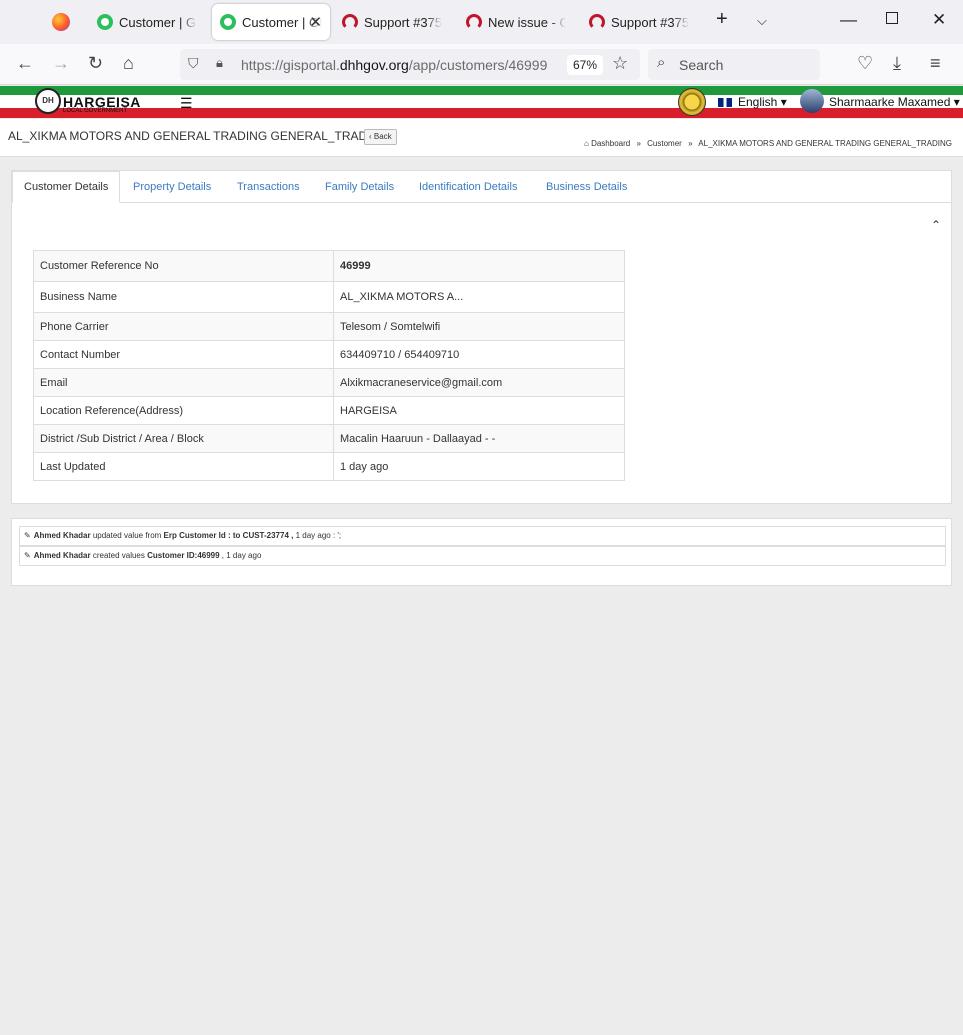  Describe the element at coordinates (329, 382) in the screenshot. I see `table-row: Email Alxikmacraneservice@gmail.com` at that location.